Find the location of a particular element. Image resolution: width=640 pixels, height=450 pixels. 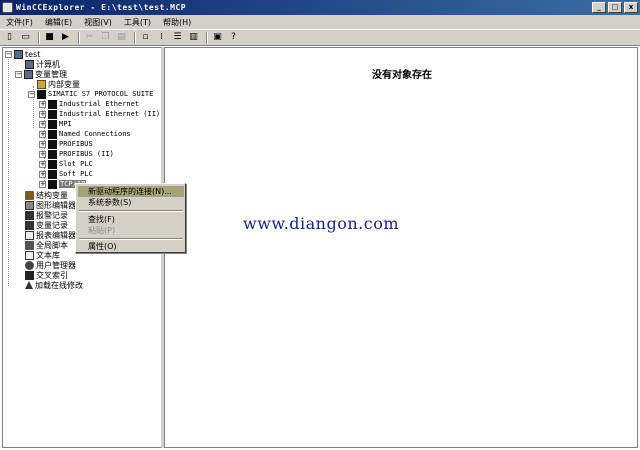

computer-icon is located at coordinates (29, 64).